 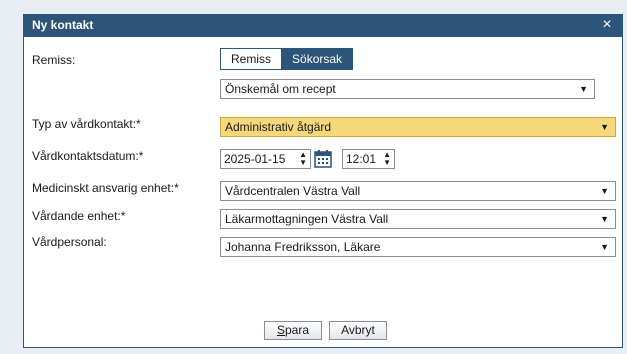 I want to click on care-unit-select: Läkarmottagningen Västra Vall ▼, so click(x=418, y=219).